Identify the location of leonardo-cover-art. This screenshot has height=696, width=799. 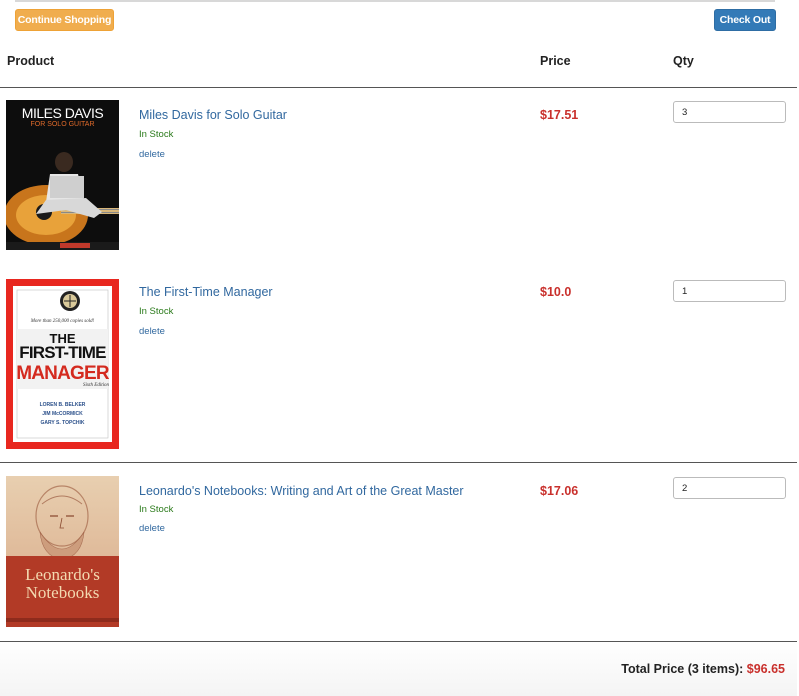
(62, 551).